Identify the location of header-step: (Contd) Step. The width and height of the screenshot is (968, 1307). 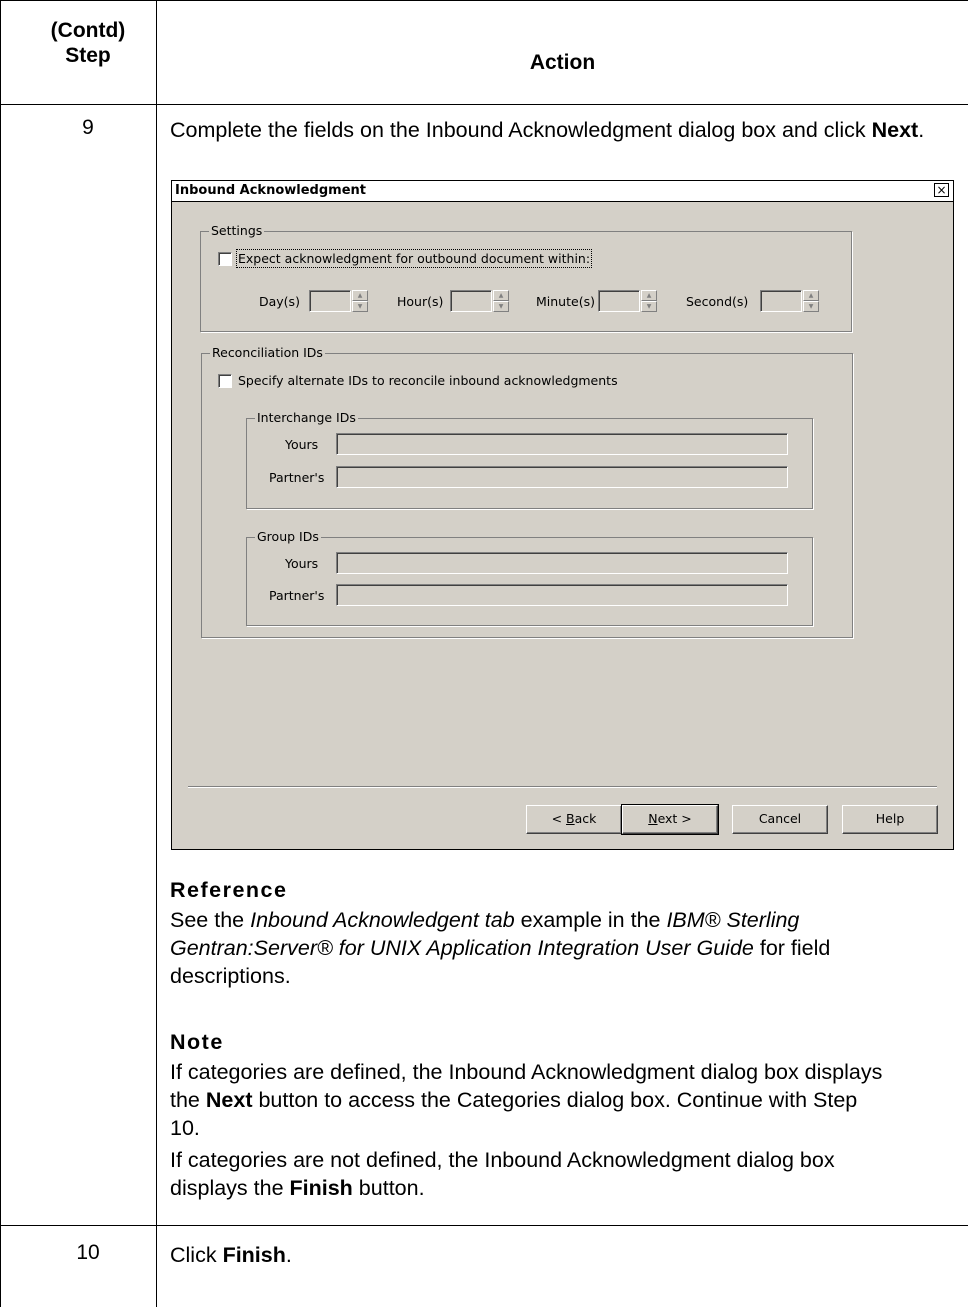
(88, 43).